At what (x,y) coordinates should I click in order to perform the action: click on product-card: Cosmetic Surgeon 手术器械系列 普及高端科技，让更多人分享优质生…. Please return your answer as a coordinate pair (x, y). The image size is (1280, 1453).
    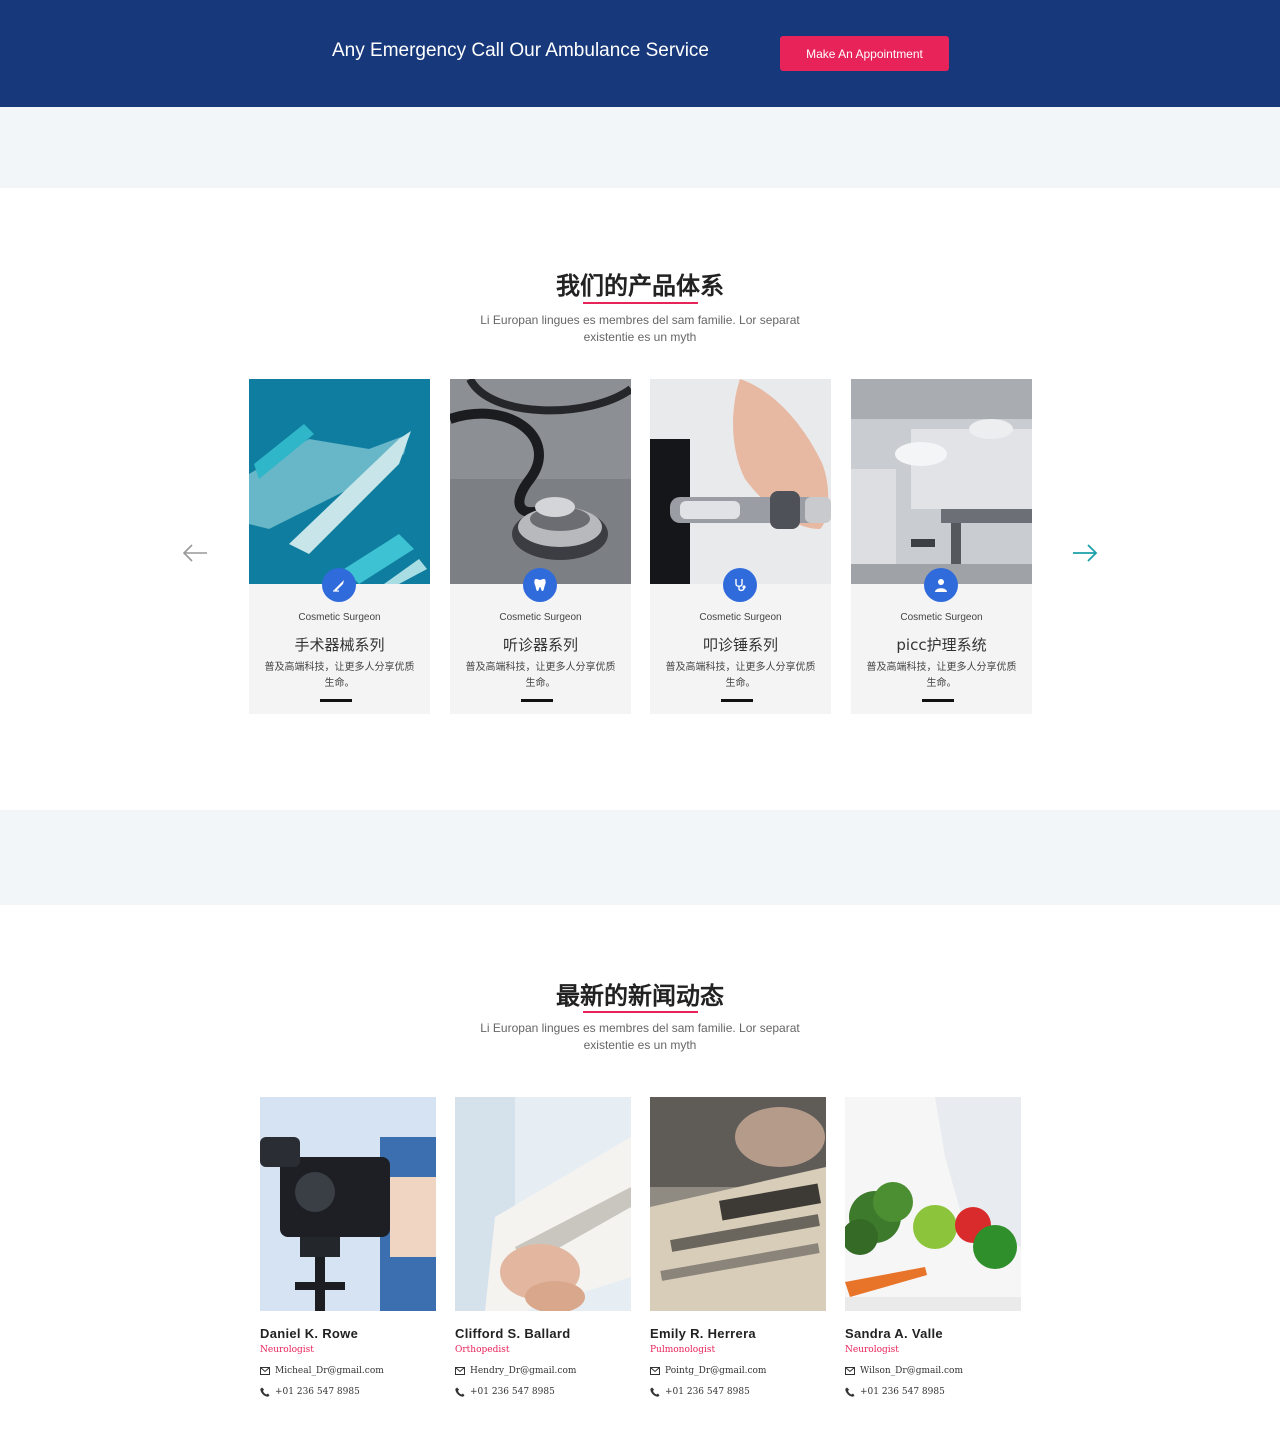
    Looking at the image, I should click on (339, 546).